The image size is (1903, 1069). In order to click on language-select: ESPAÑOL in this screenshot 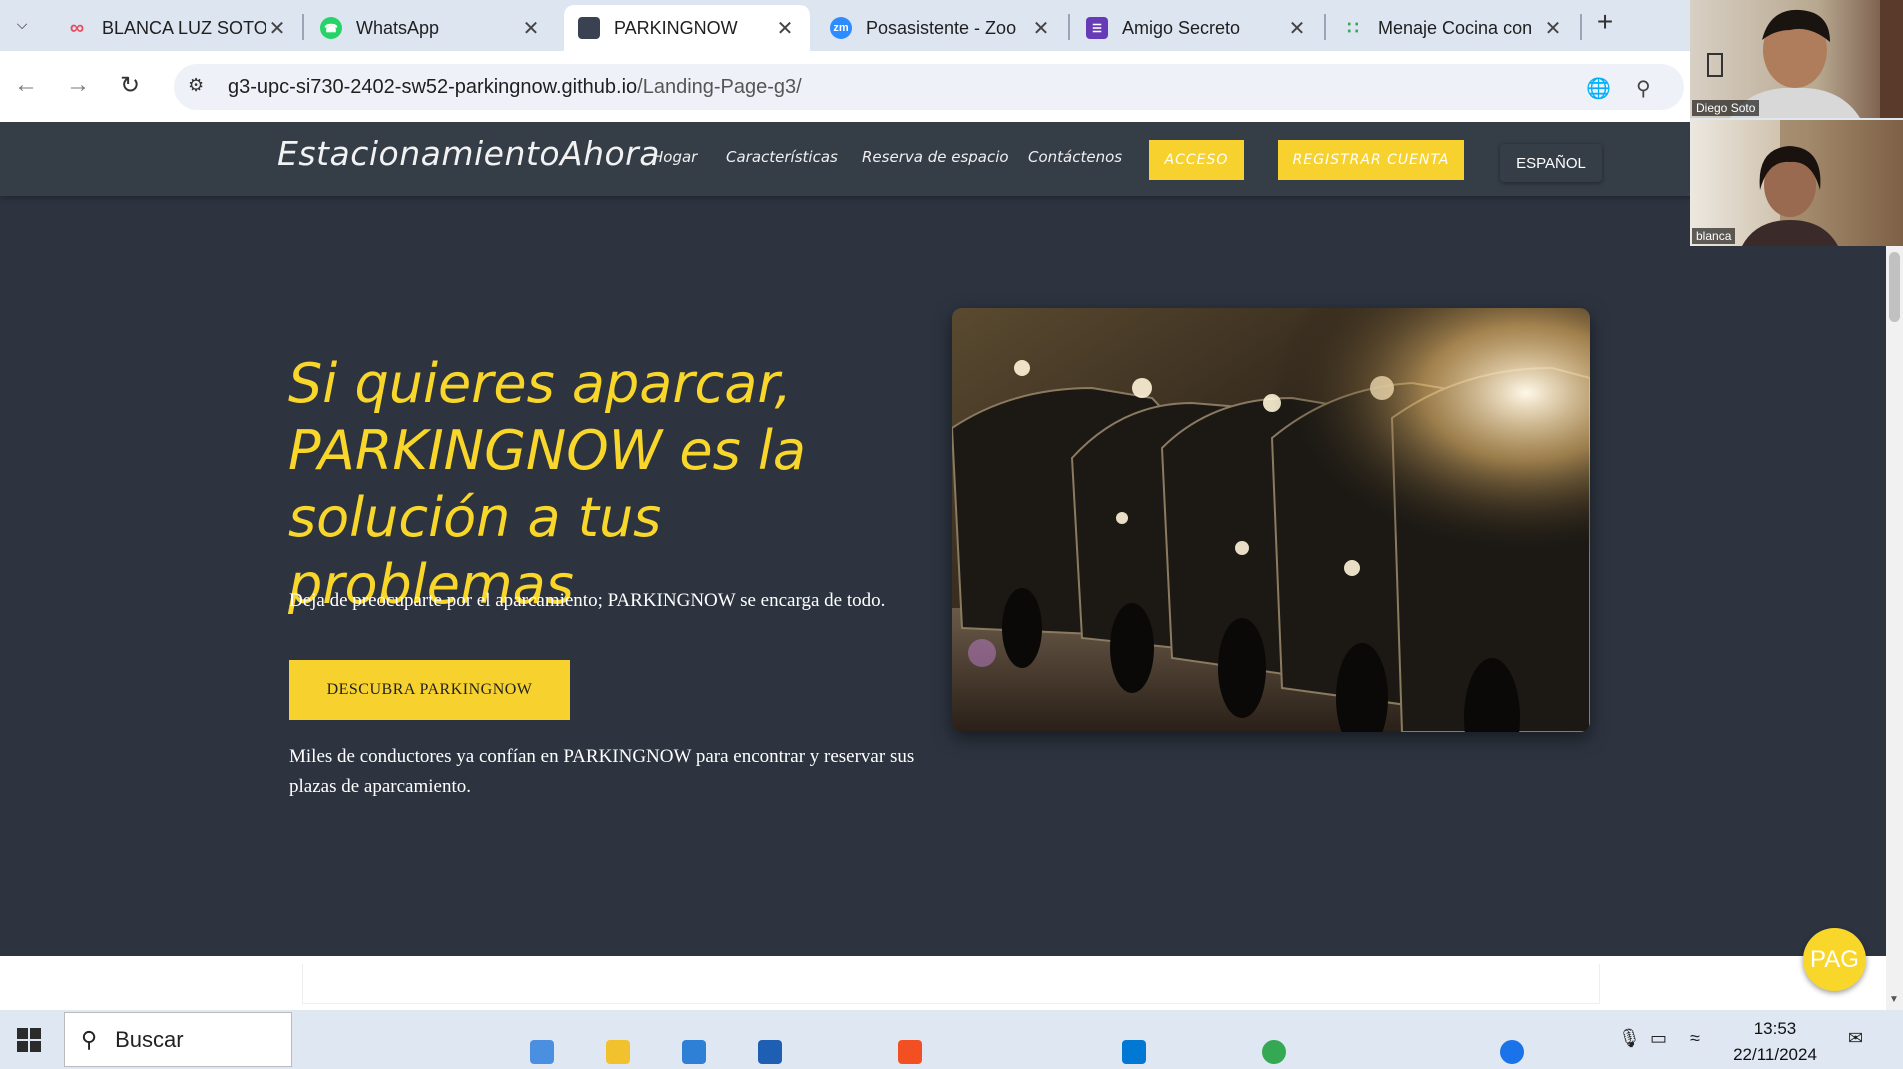, I will do `click(1551, 163)`.